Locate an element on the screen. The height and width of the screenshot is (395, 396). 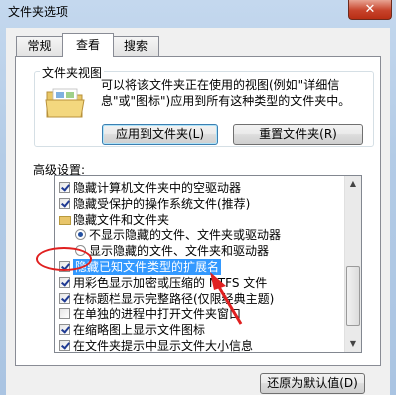
scroll-thumb is located at coordinates (353, 296).